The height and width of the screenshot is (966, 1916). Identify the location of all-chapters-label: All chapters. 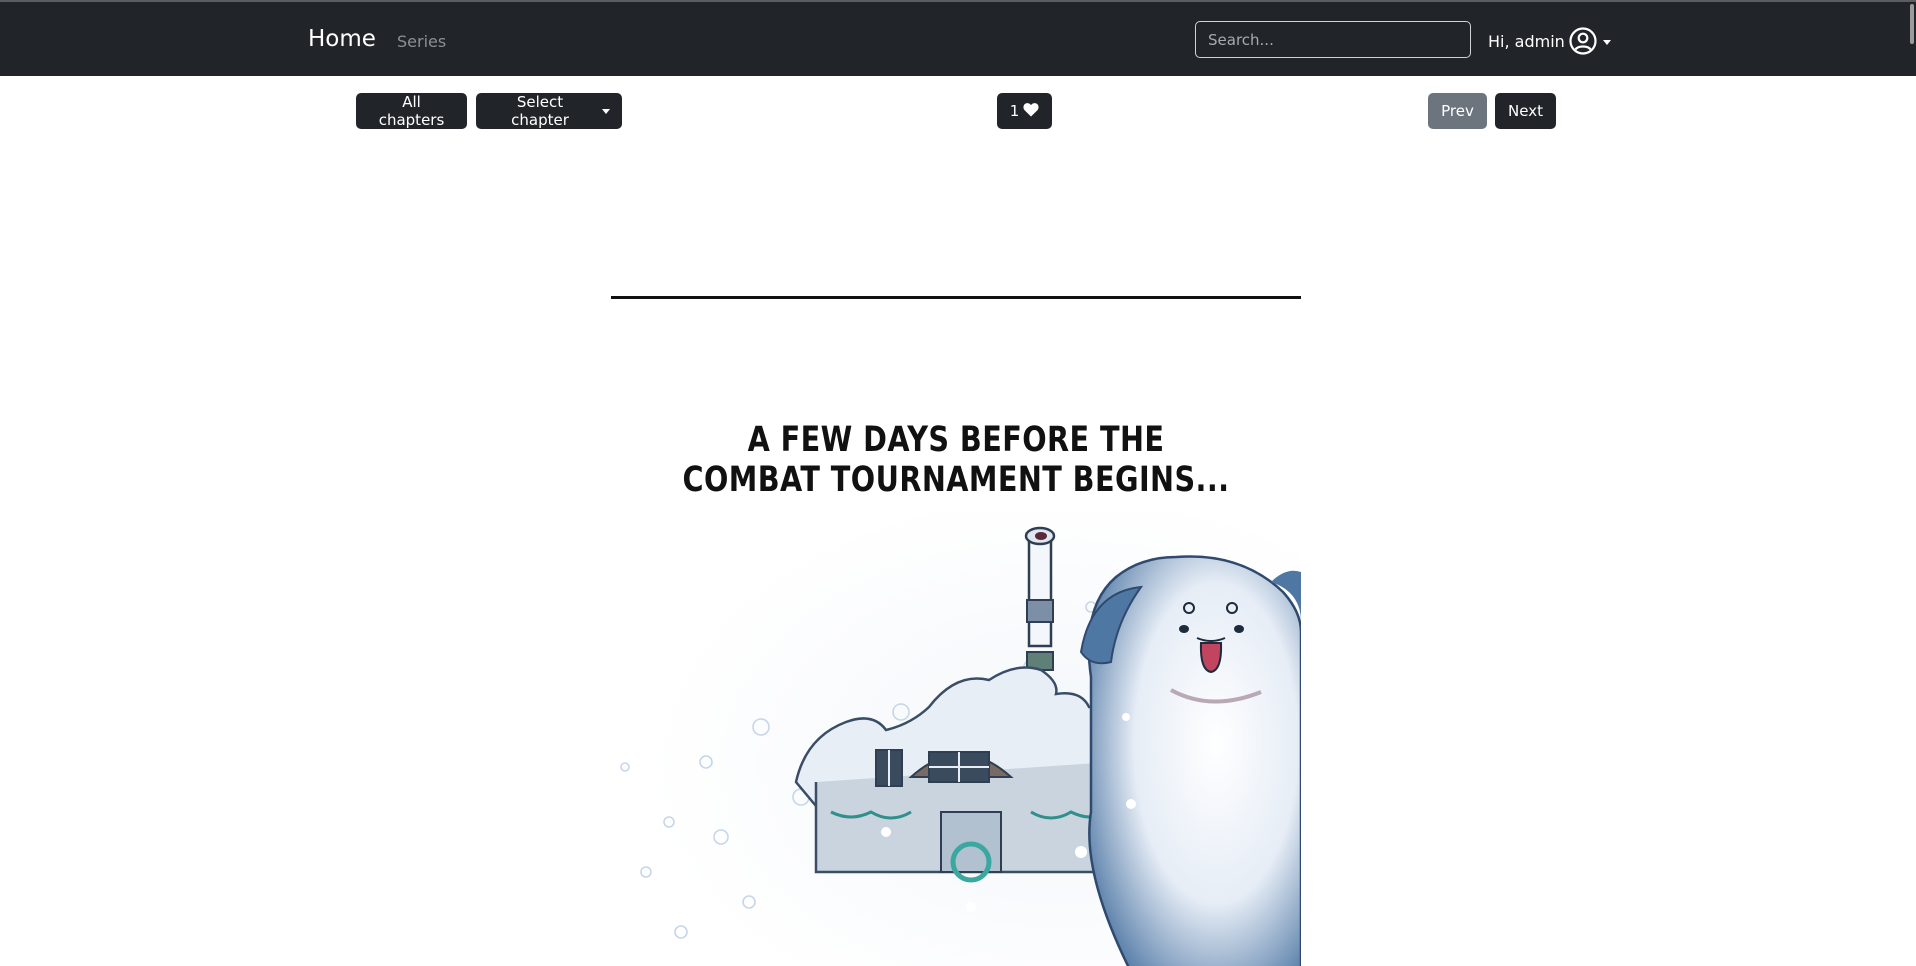
(411, 111).